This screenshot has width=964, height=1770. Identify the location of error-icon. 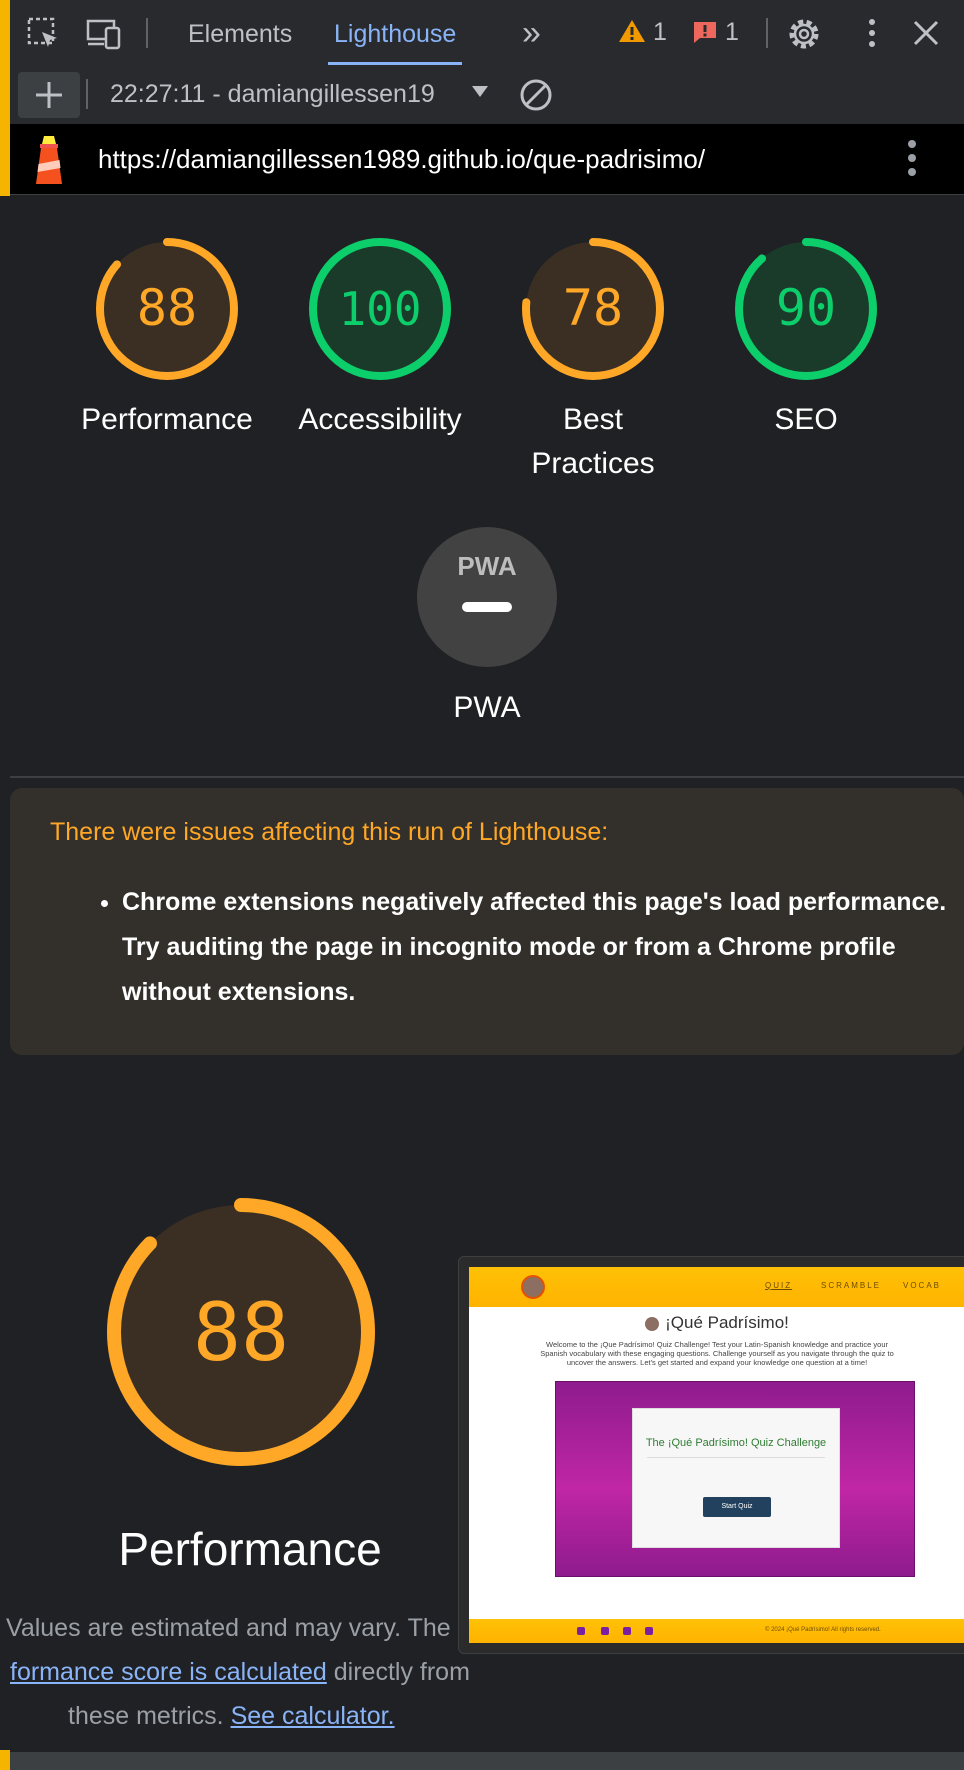
(705, 32).